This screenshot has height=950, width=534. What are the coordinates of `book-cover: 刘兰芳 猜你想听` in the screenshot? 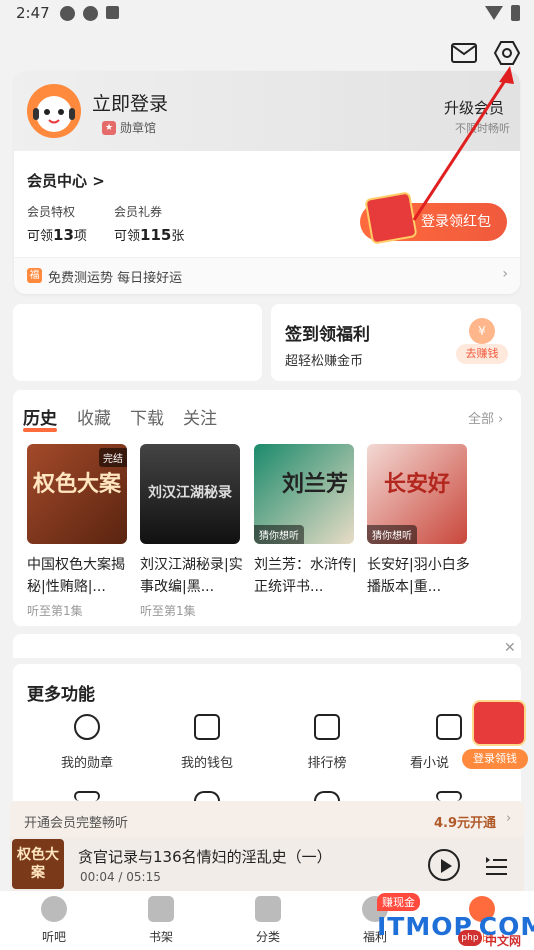 It's located at (304, 494).